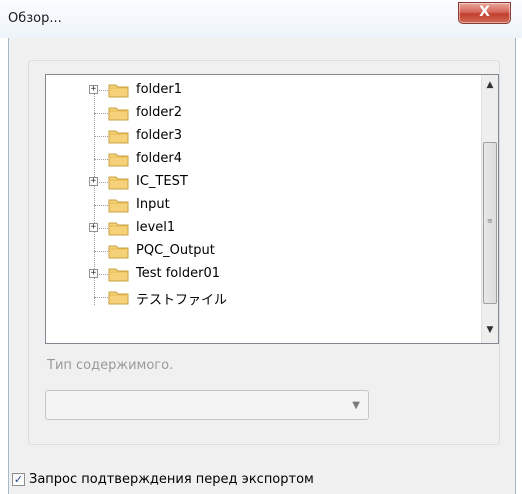 Image resolution: width=522 pixels, height=494 pixels. What do you see at coordinates (261, 228) in the screenshot?
I see `tree-item-level1: + level1` at bounding box center [261, 228].